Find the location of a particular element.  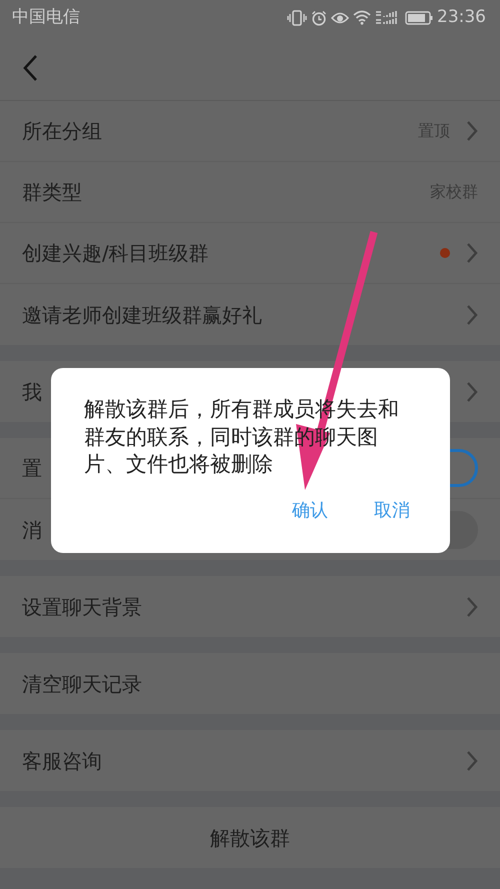

row-label: 客服咨询 is located at coordinates (62, 761).